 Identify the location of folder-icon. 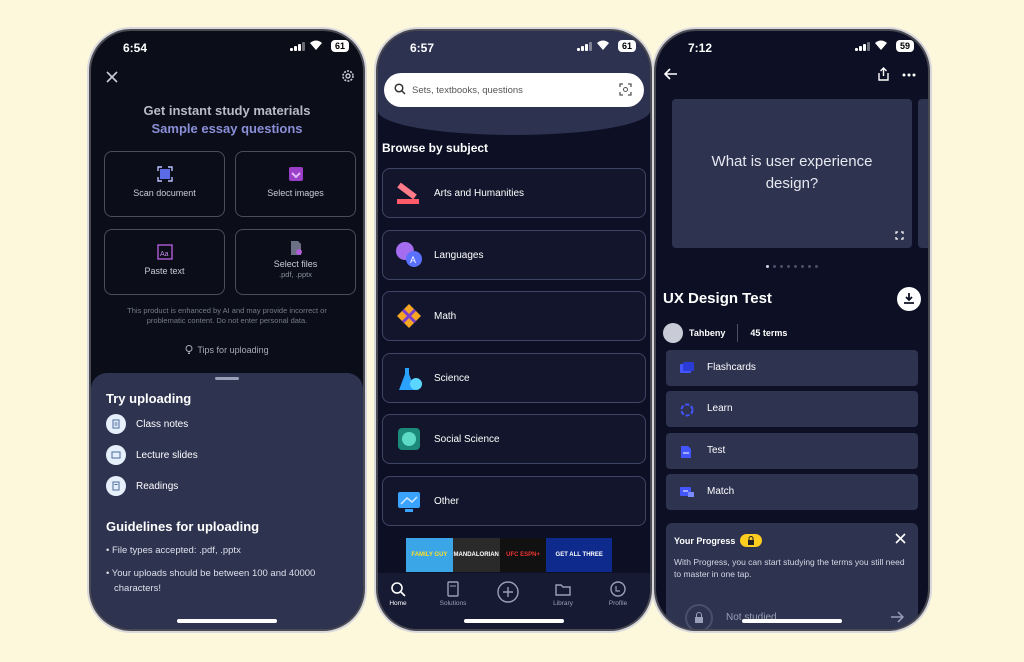
(563, 590).